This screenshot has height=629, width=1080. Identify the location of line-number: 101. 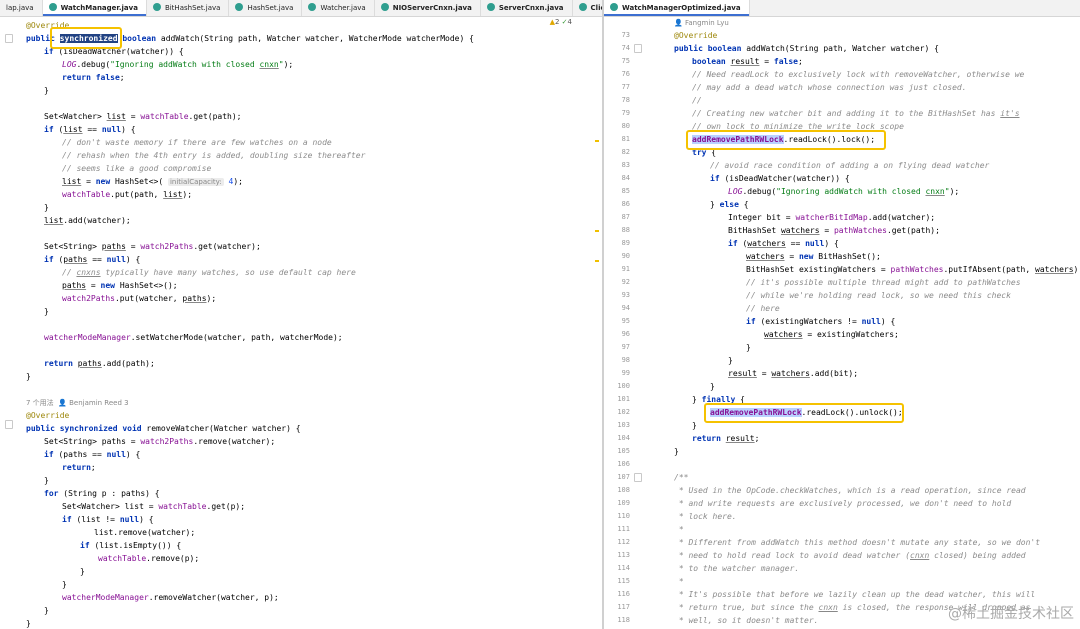
(623, 399).